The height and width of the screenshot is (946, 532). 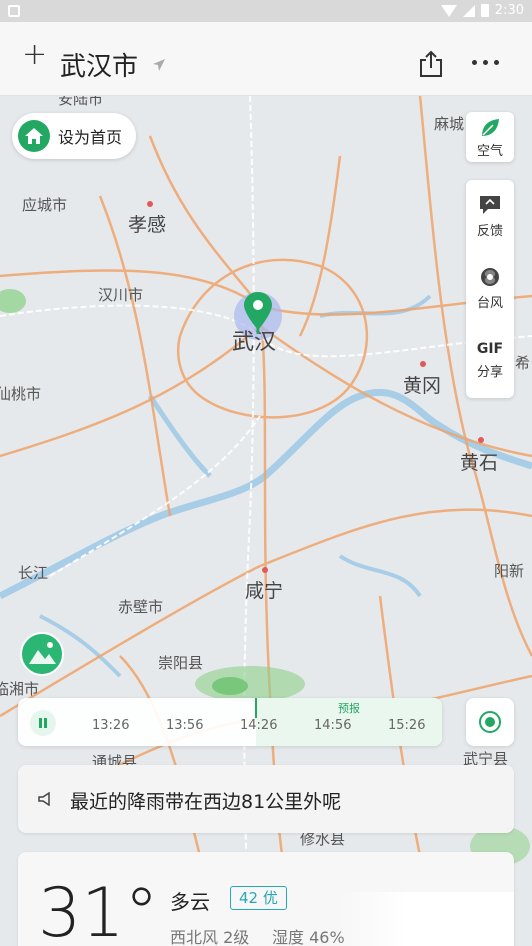 I want to click on humidity-info: 湿度 46%, so click(x=308, y=937).